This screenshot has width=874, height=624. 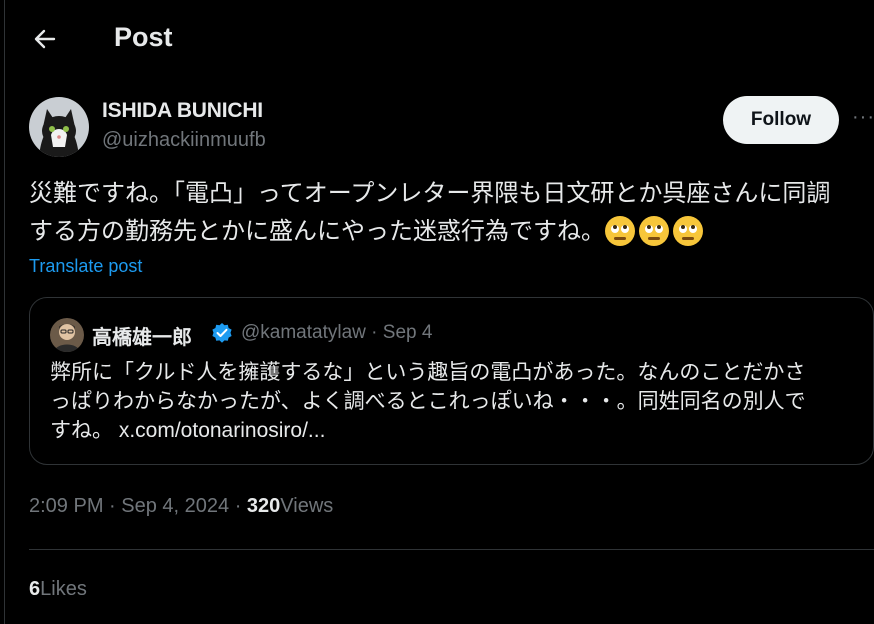 I want to click on quoted-text-line-2: っぱりわからなかったが、よく調べるとこれっぽいね・・・。同姓同名の別人で, so click(x=428, y=401).